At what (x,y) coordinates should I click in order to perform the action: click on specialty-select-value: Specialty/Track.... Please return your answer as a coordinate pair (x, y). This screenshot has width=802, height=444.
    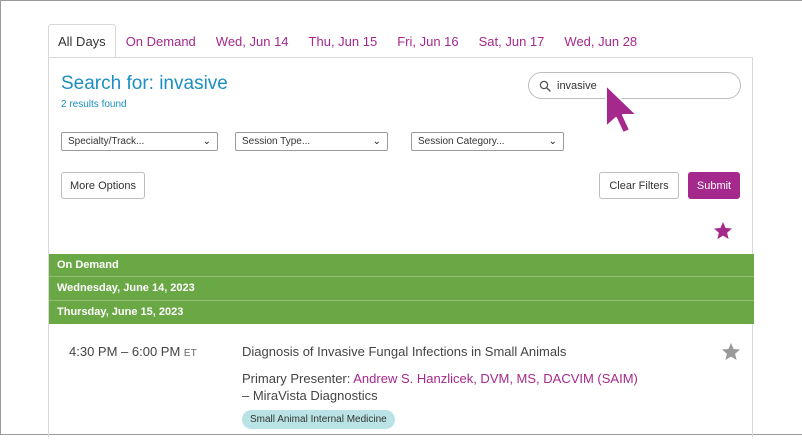
    Looking at the image, I should click on (106, 141).